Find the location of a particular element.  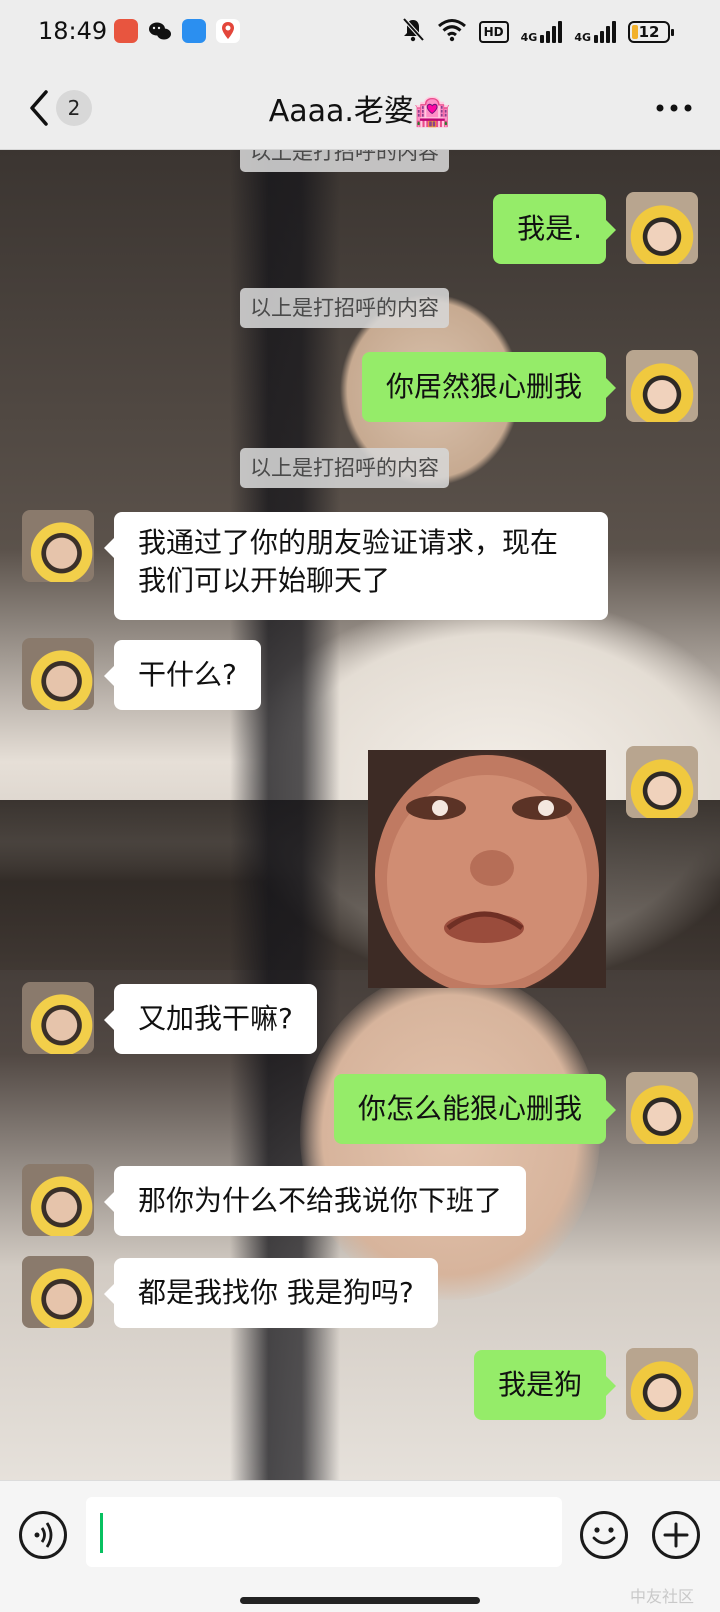

more-button is located at coordinates (674, 108).